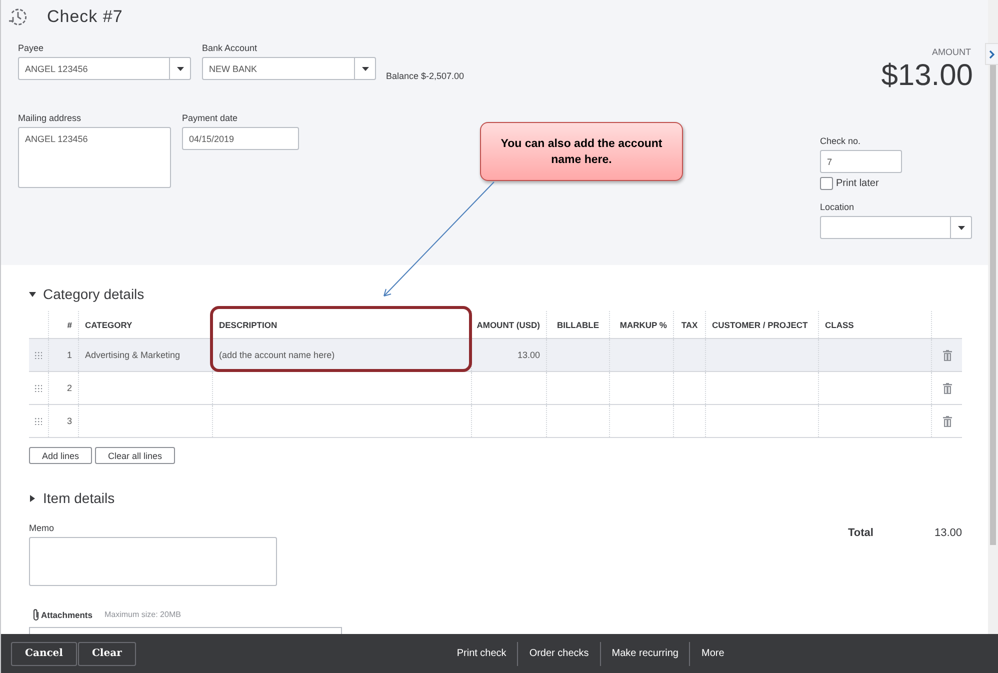 This screenshot has height=673, width=998. I want to click on column-header: CATEGORY, so click(145, 324).